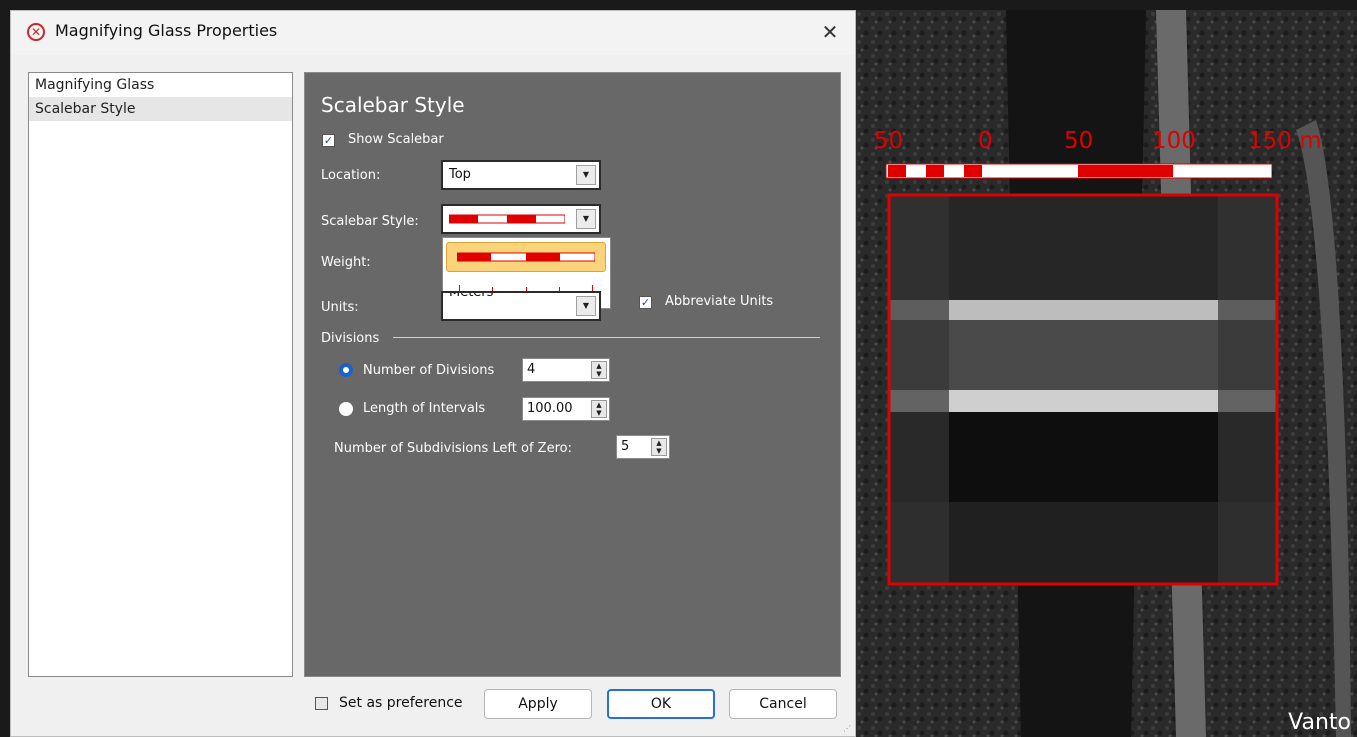  I want to click on divisions-divider, so click(606, 337).